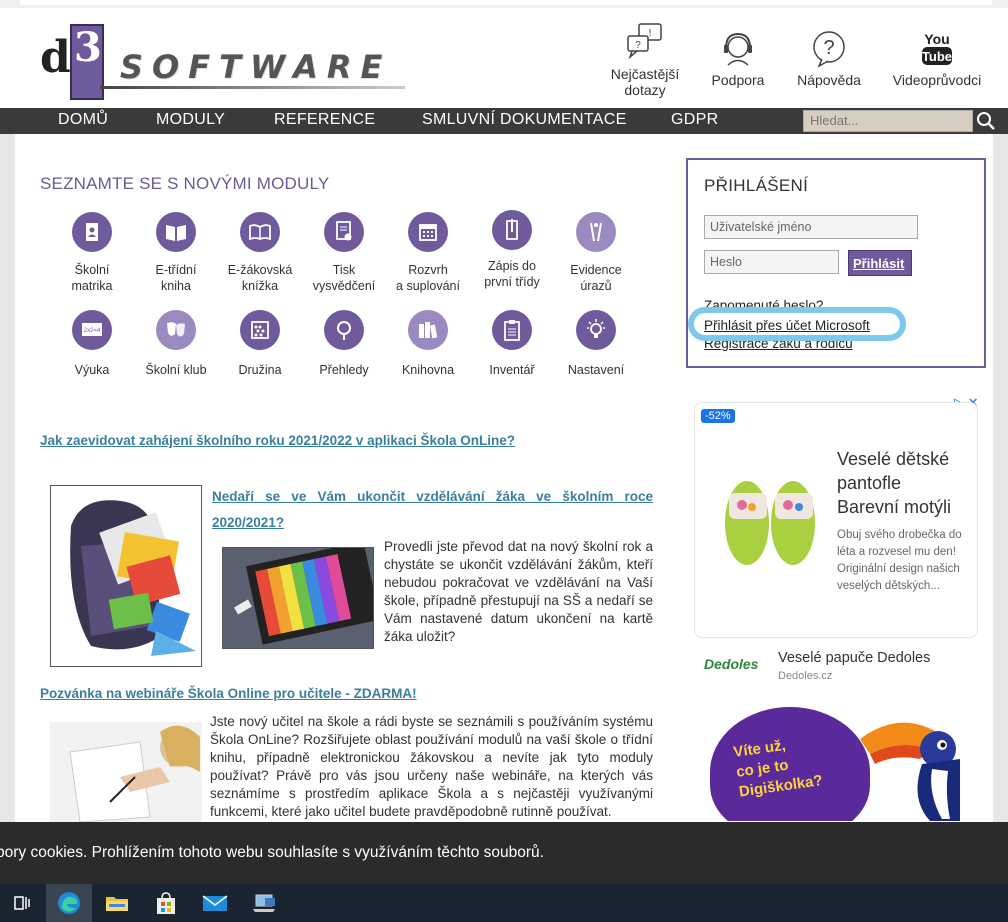 Image resolution: width=1008 pixels, height=922 pixels. I want to click on module-enrollment: Zápis do první třídy, so click(512, 250).